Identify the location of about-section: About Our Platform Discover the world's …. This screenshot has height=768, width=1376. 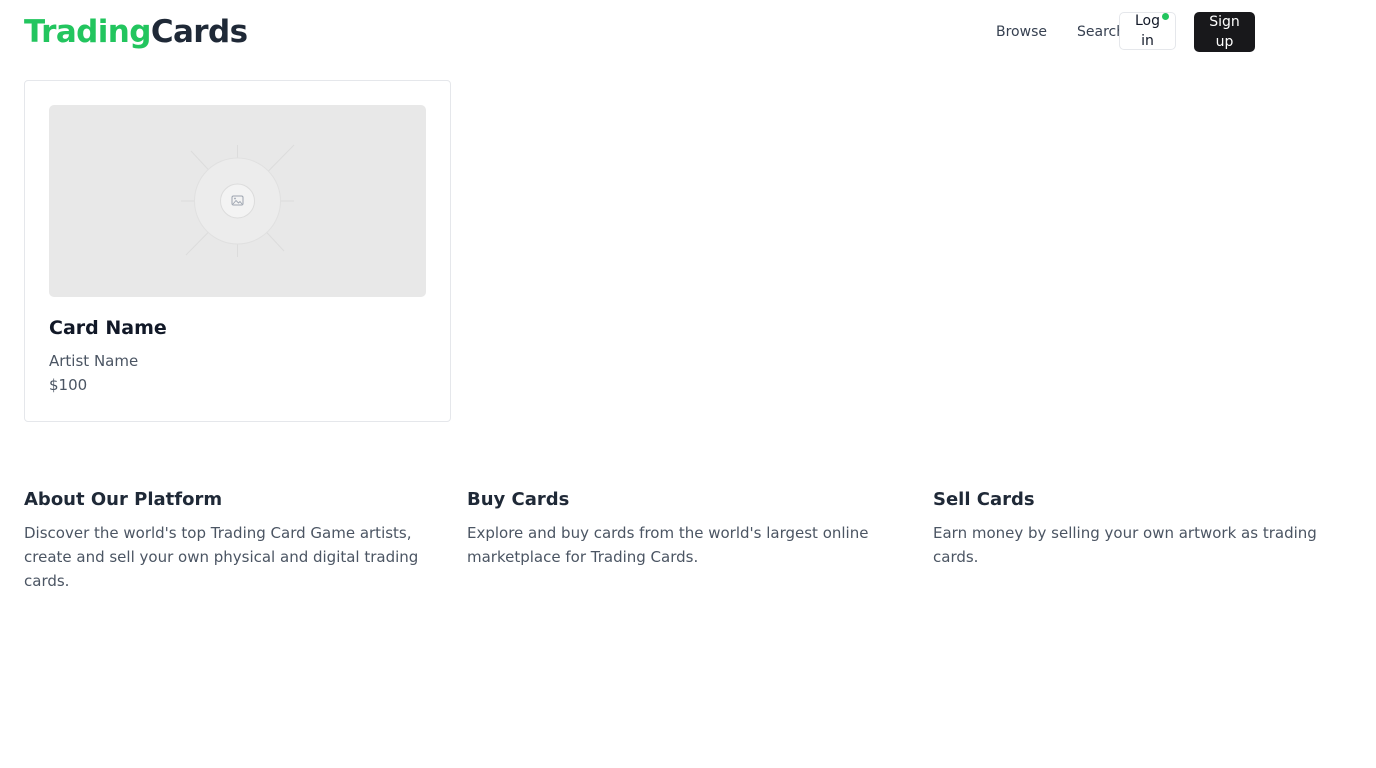
(229, 540).